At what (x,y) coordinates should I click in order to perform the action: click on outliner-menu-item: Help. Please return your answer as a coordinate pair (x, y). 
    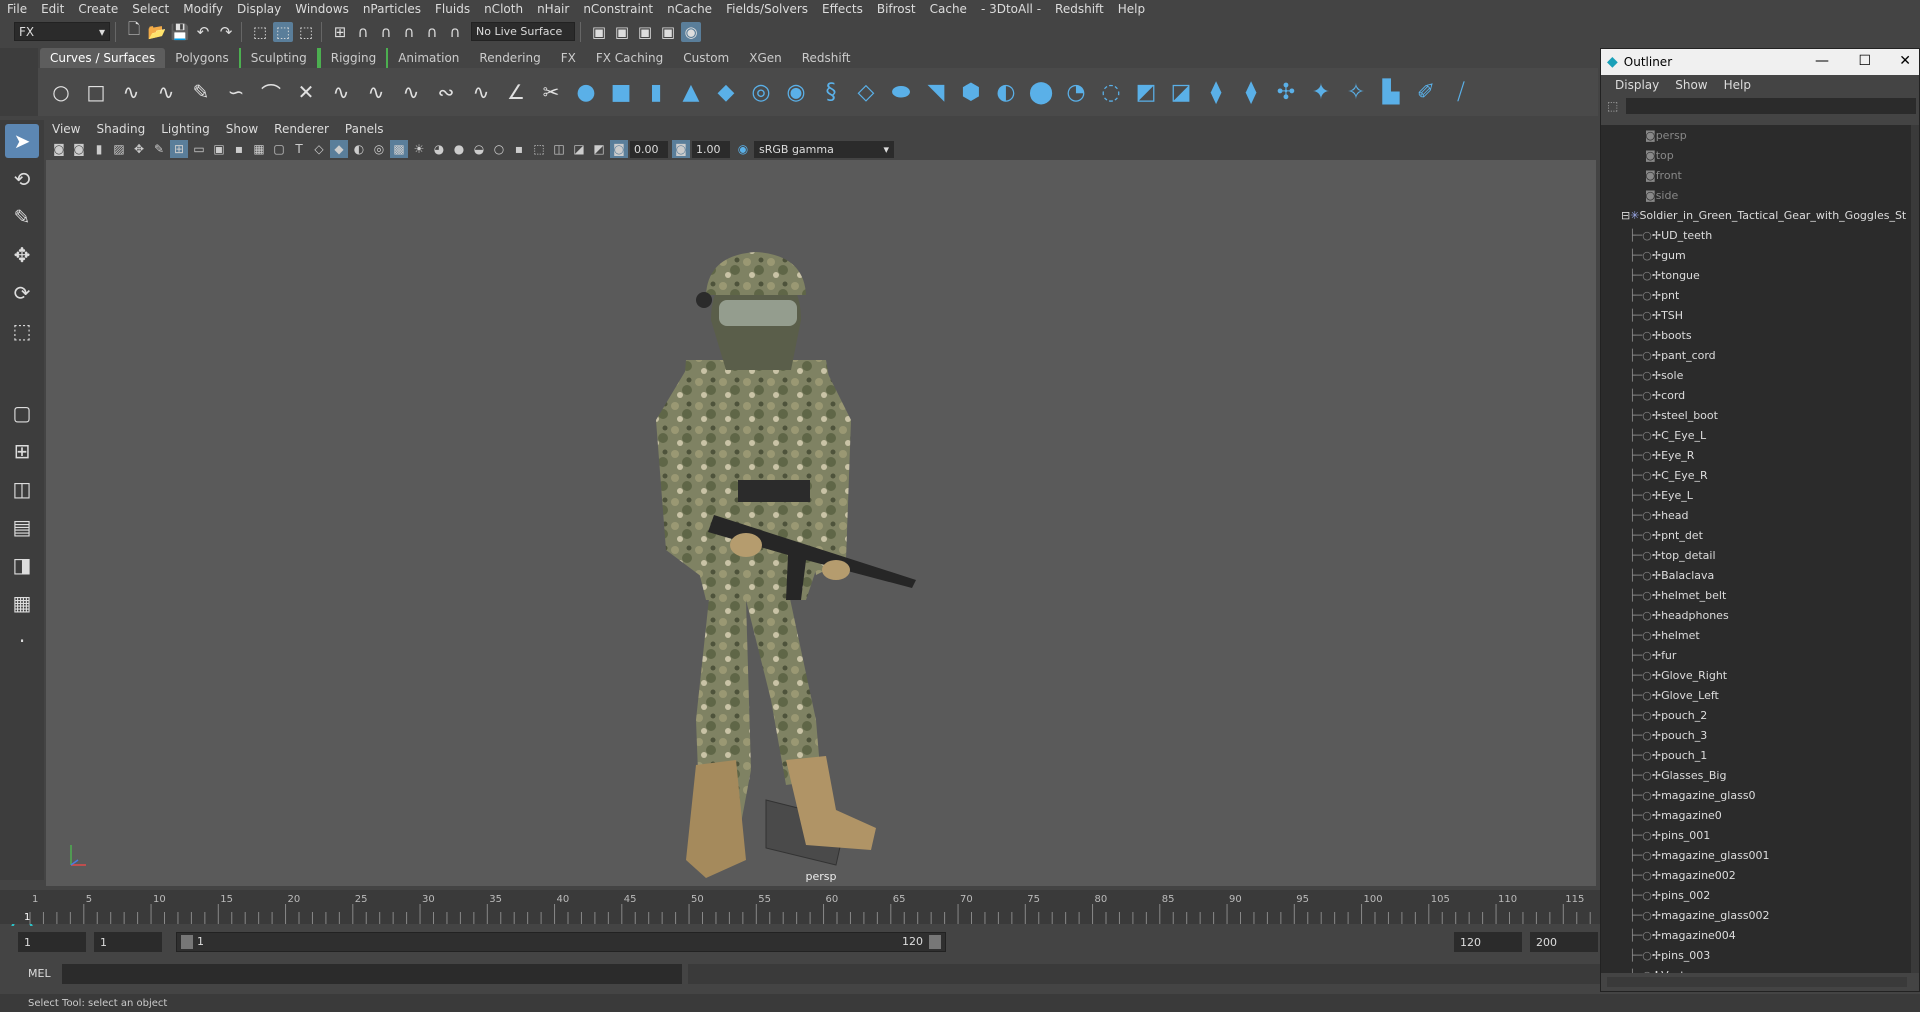
    Looking at the image, I should click on (1737, 85).